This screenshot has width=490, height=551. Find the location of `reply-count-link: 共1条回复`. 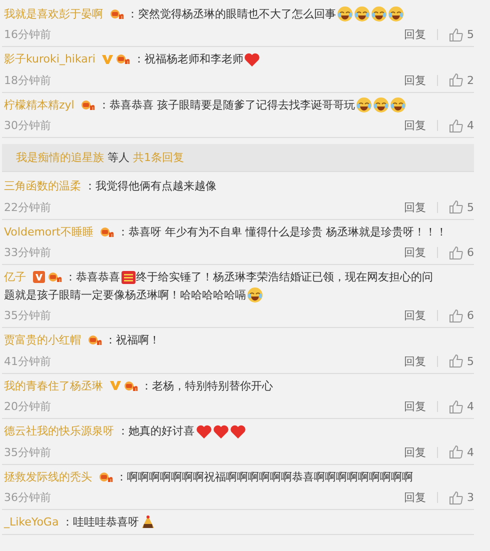

reply-count-link: 共1条回复 is located at coordinates (158, 157).